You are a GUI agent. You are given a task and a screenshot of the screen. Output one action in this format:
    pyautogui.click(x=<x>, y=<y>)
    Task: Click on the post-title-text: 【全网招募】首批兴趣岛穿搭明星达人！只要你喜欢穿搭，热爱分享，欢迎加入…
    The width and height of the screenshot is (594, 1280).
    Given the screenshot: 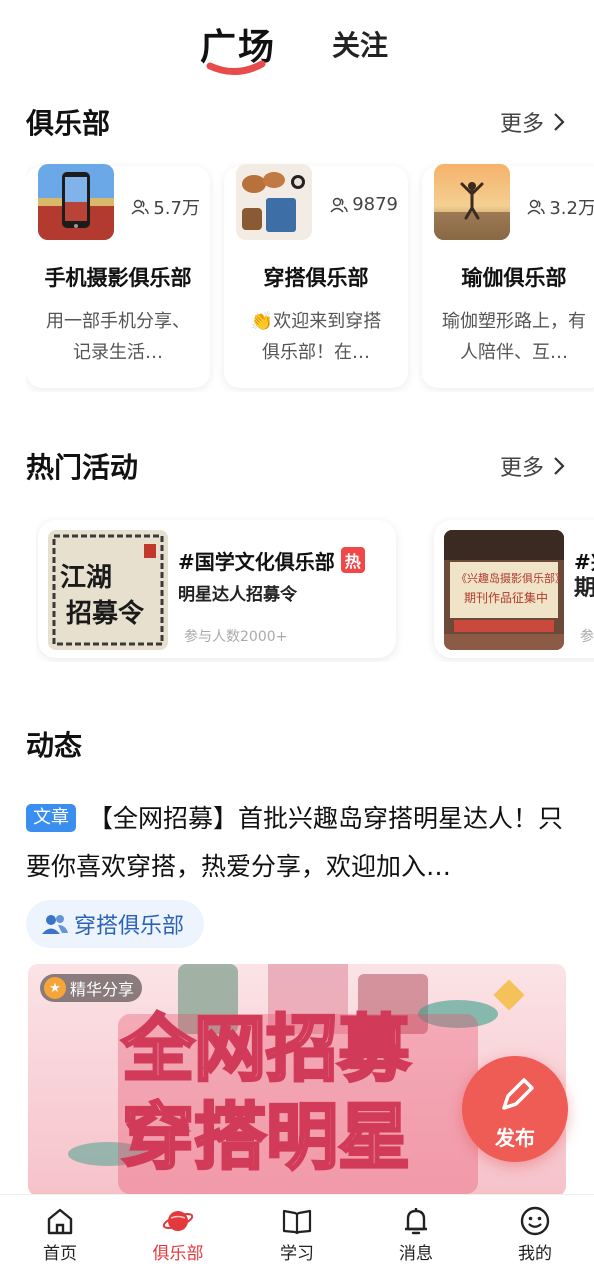 What is the action you would take?
    pyautogui.click(x=295, y=842)
    